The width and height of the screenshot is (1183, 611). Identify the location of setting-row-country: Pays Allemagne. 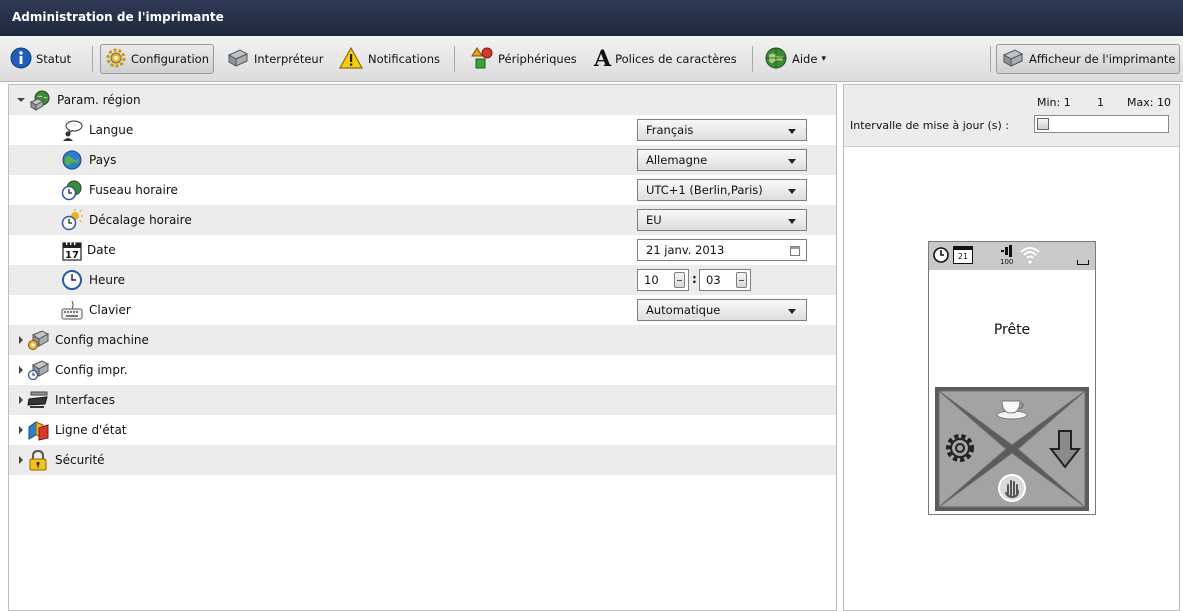
(422, 160).